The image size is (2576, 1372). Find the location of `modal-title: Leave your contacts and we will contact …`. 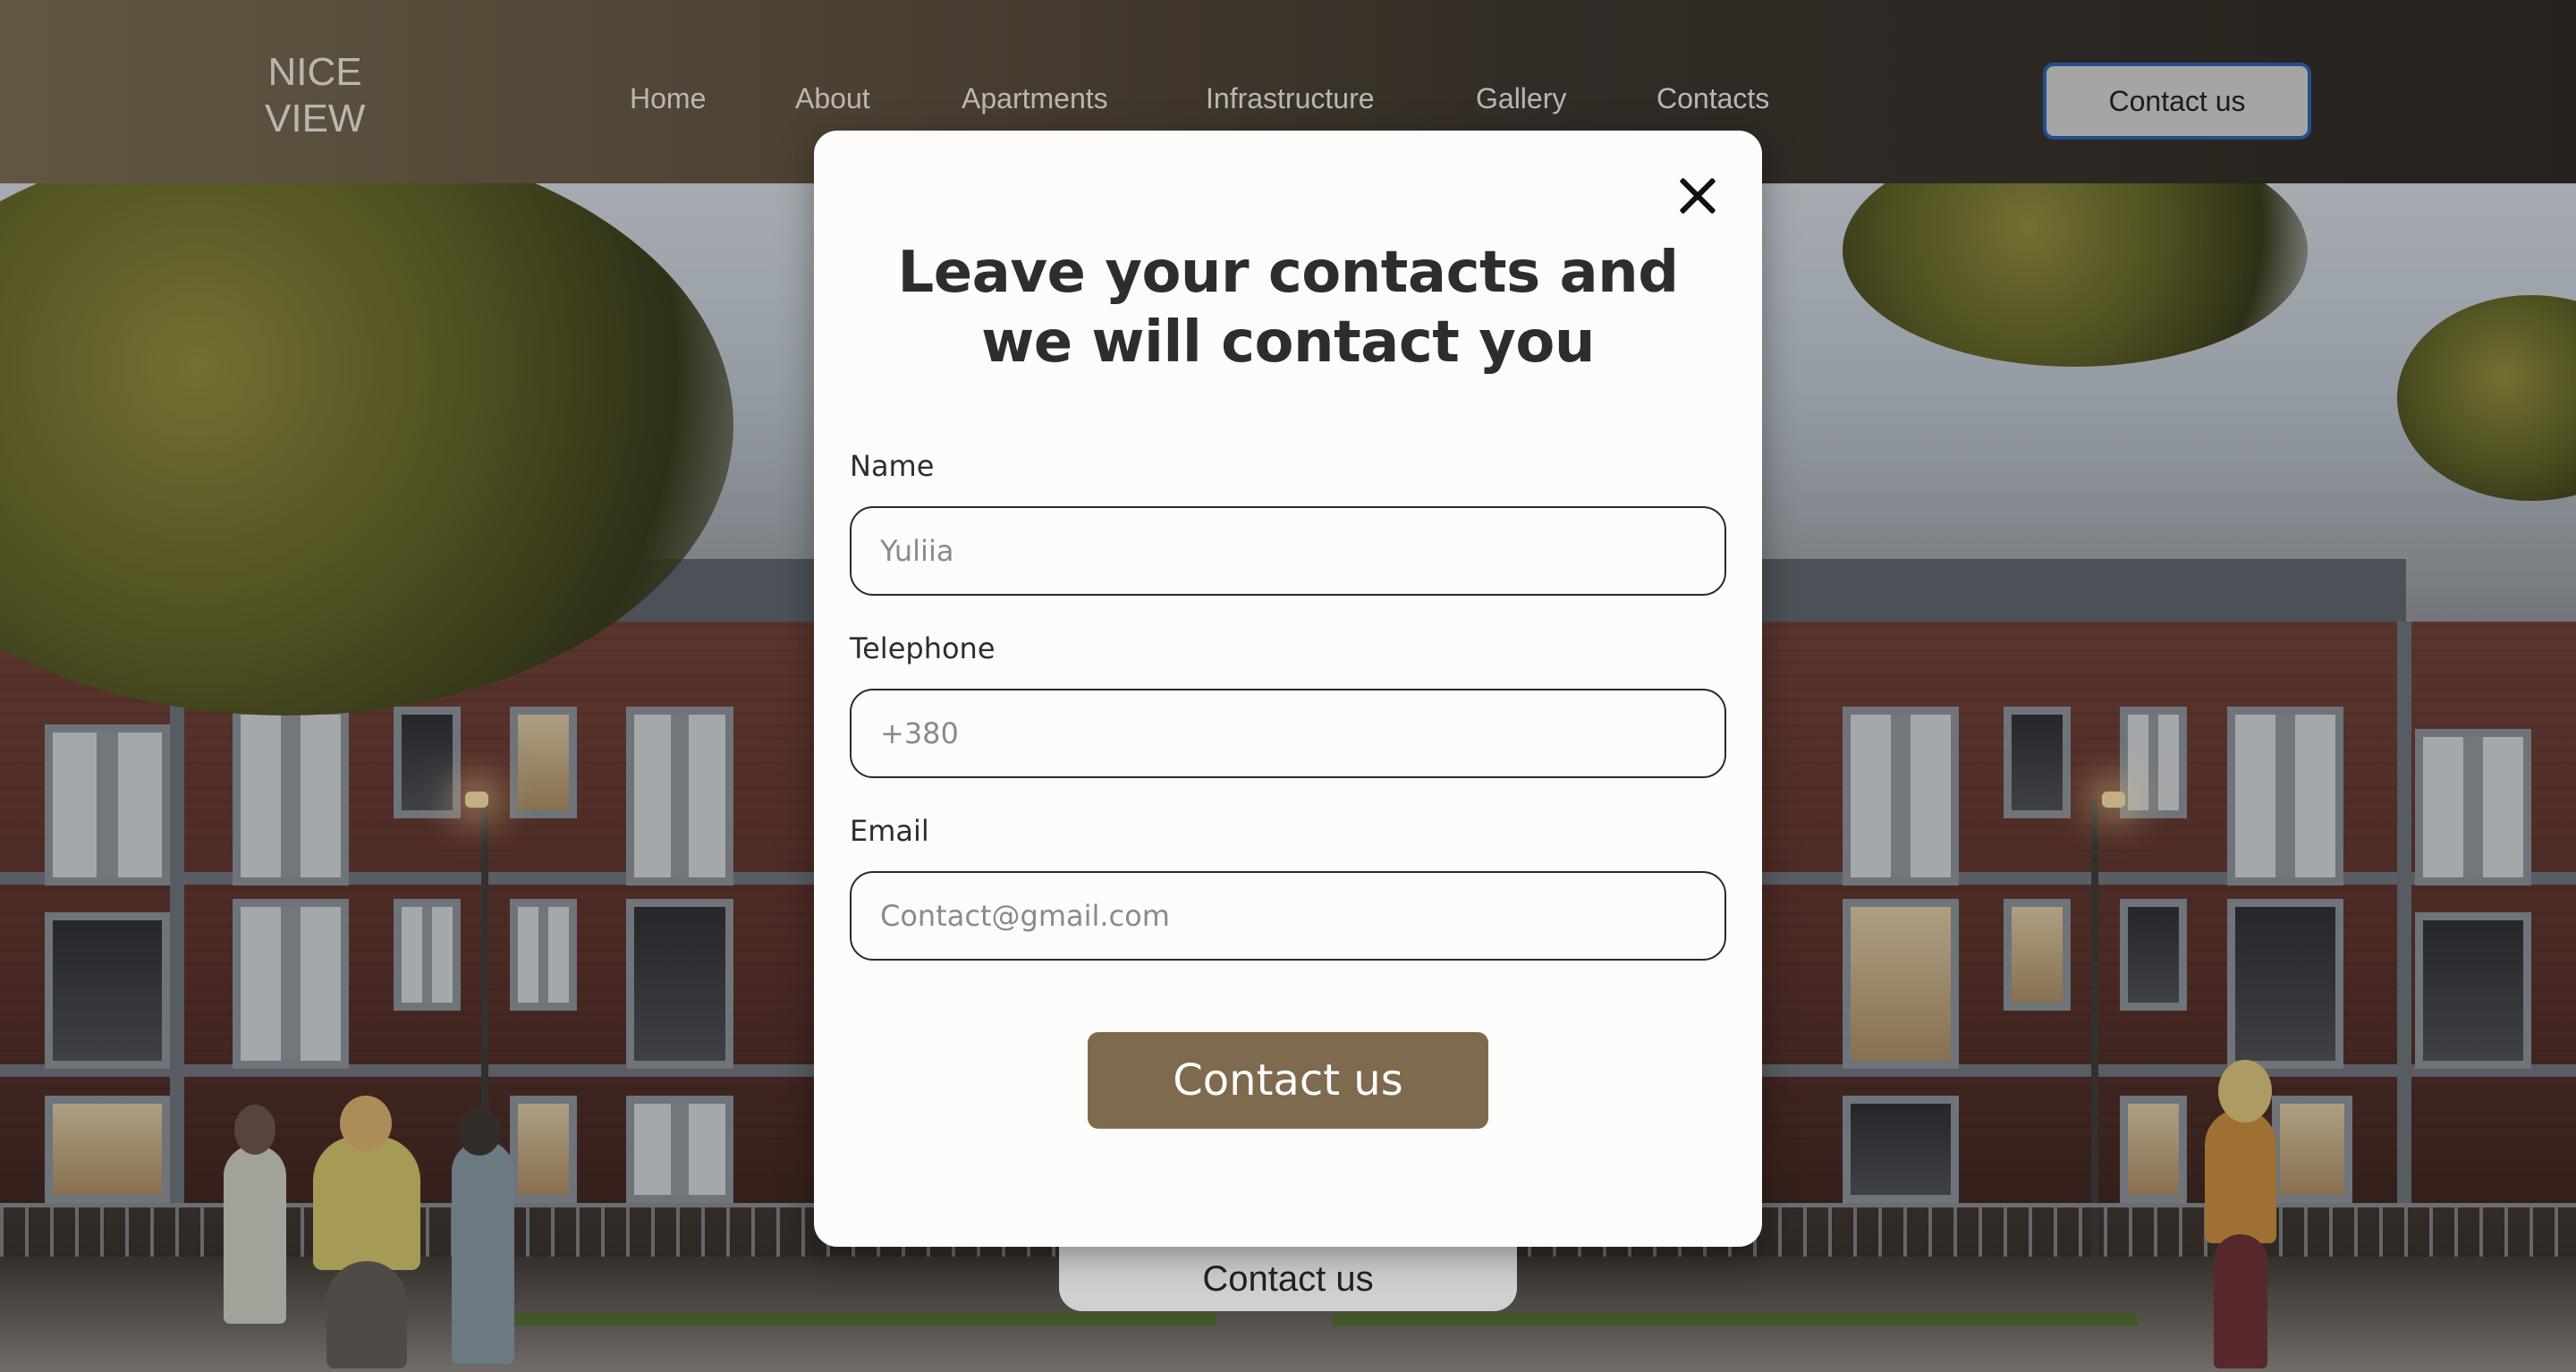

modal-title: Leave your contacts and we will contact … is located at coordinates (1288, 308).